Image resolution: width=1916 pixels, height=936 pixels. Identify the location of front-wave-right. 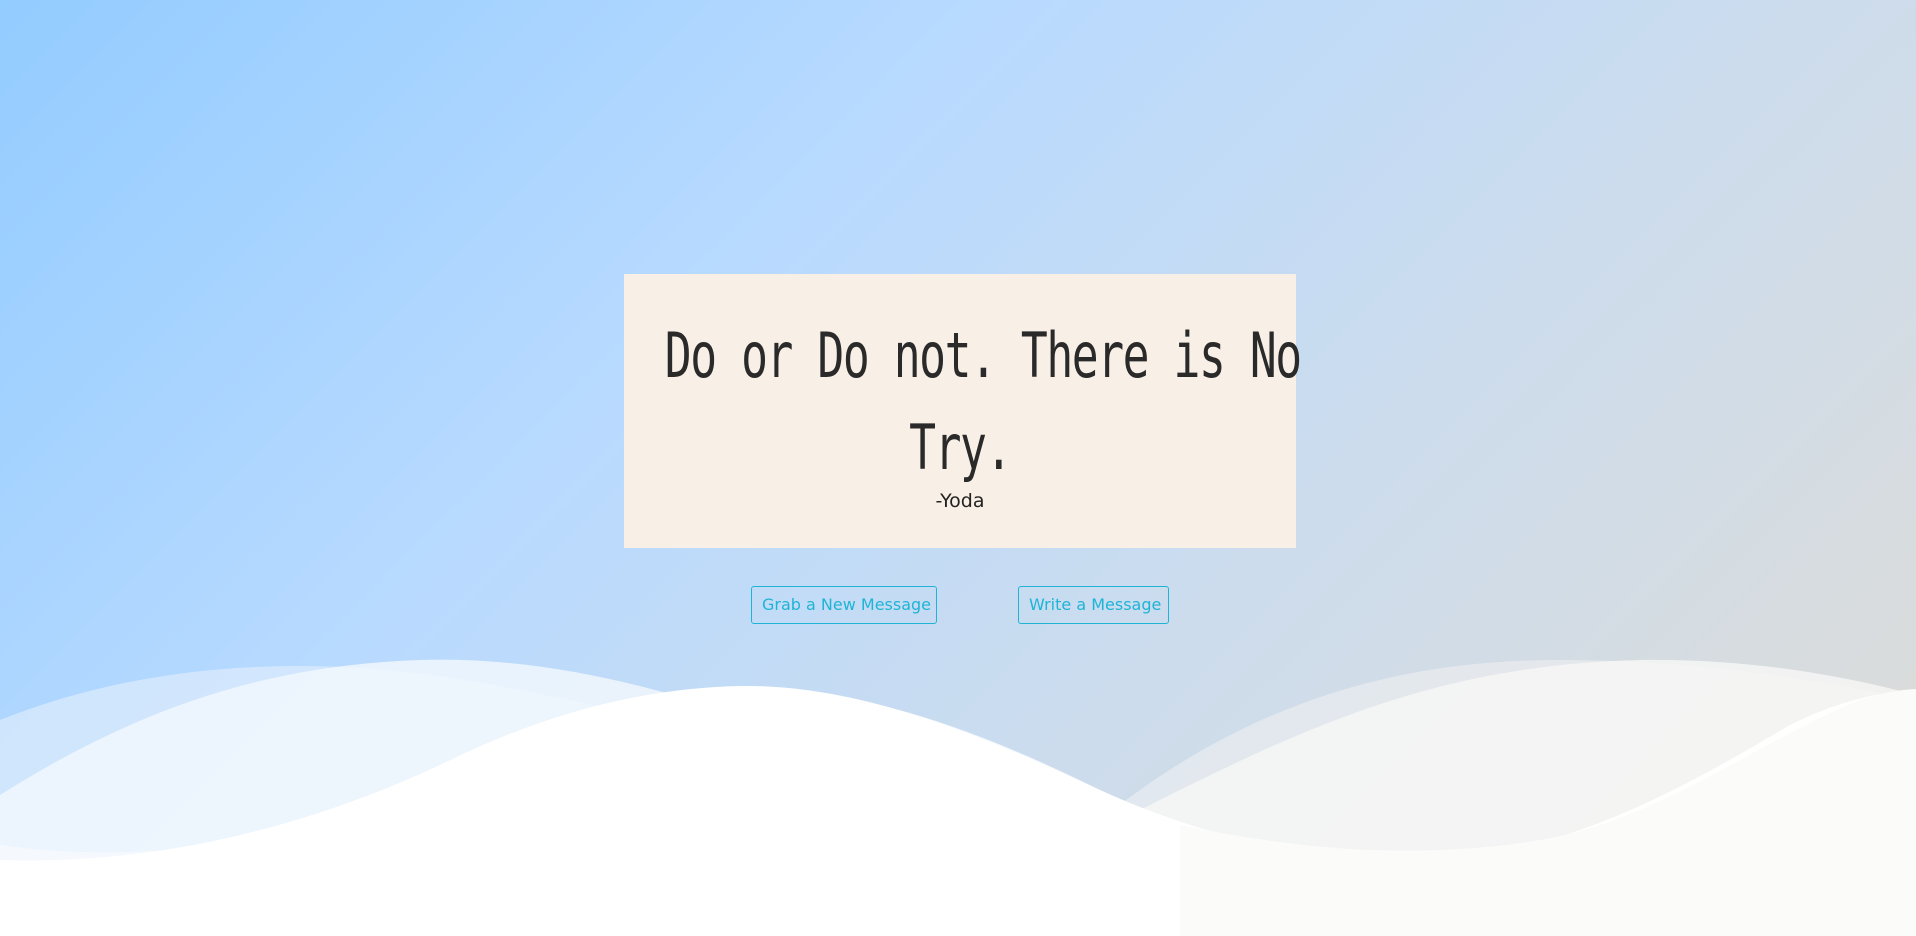
(1548, 812).